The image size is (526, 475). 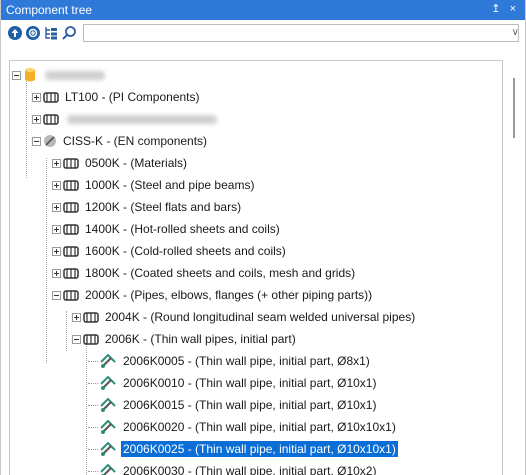 What do you see at coordinates (514, 108) in the screenshot?
I see `scrollbar-thumb` at bounding box center [514, 108].